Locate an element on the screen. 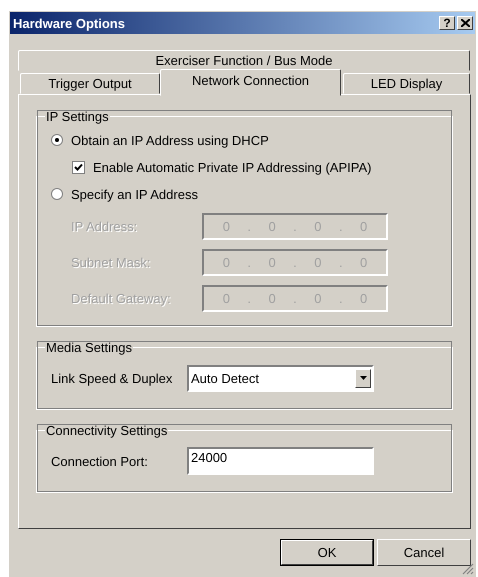 The image size is (478, 577). close-icon is located at coordinates (465, 23).